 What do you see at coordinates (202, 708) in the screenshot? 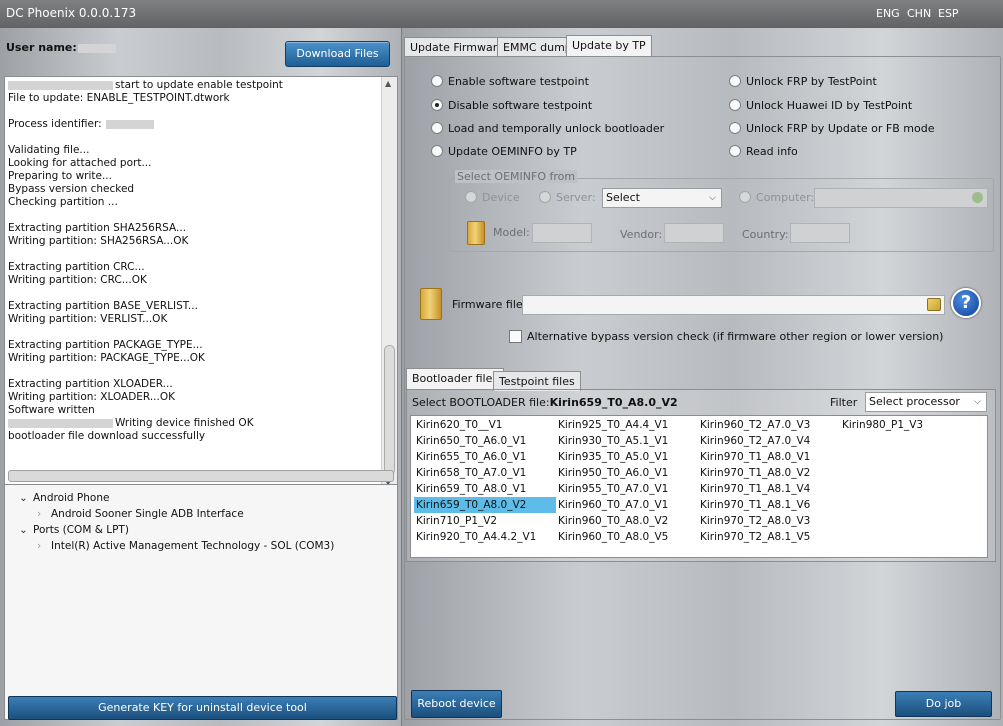
I see `generate-key-button: Generate KEY for uninstall device tool` at bounding box center [202, 708].